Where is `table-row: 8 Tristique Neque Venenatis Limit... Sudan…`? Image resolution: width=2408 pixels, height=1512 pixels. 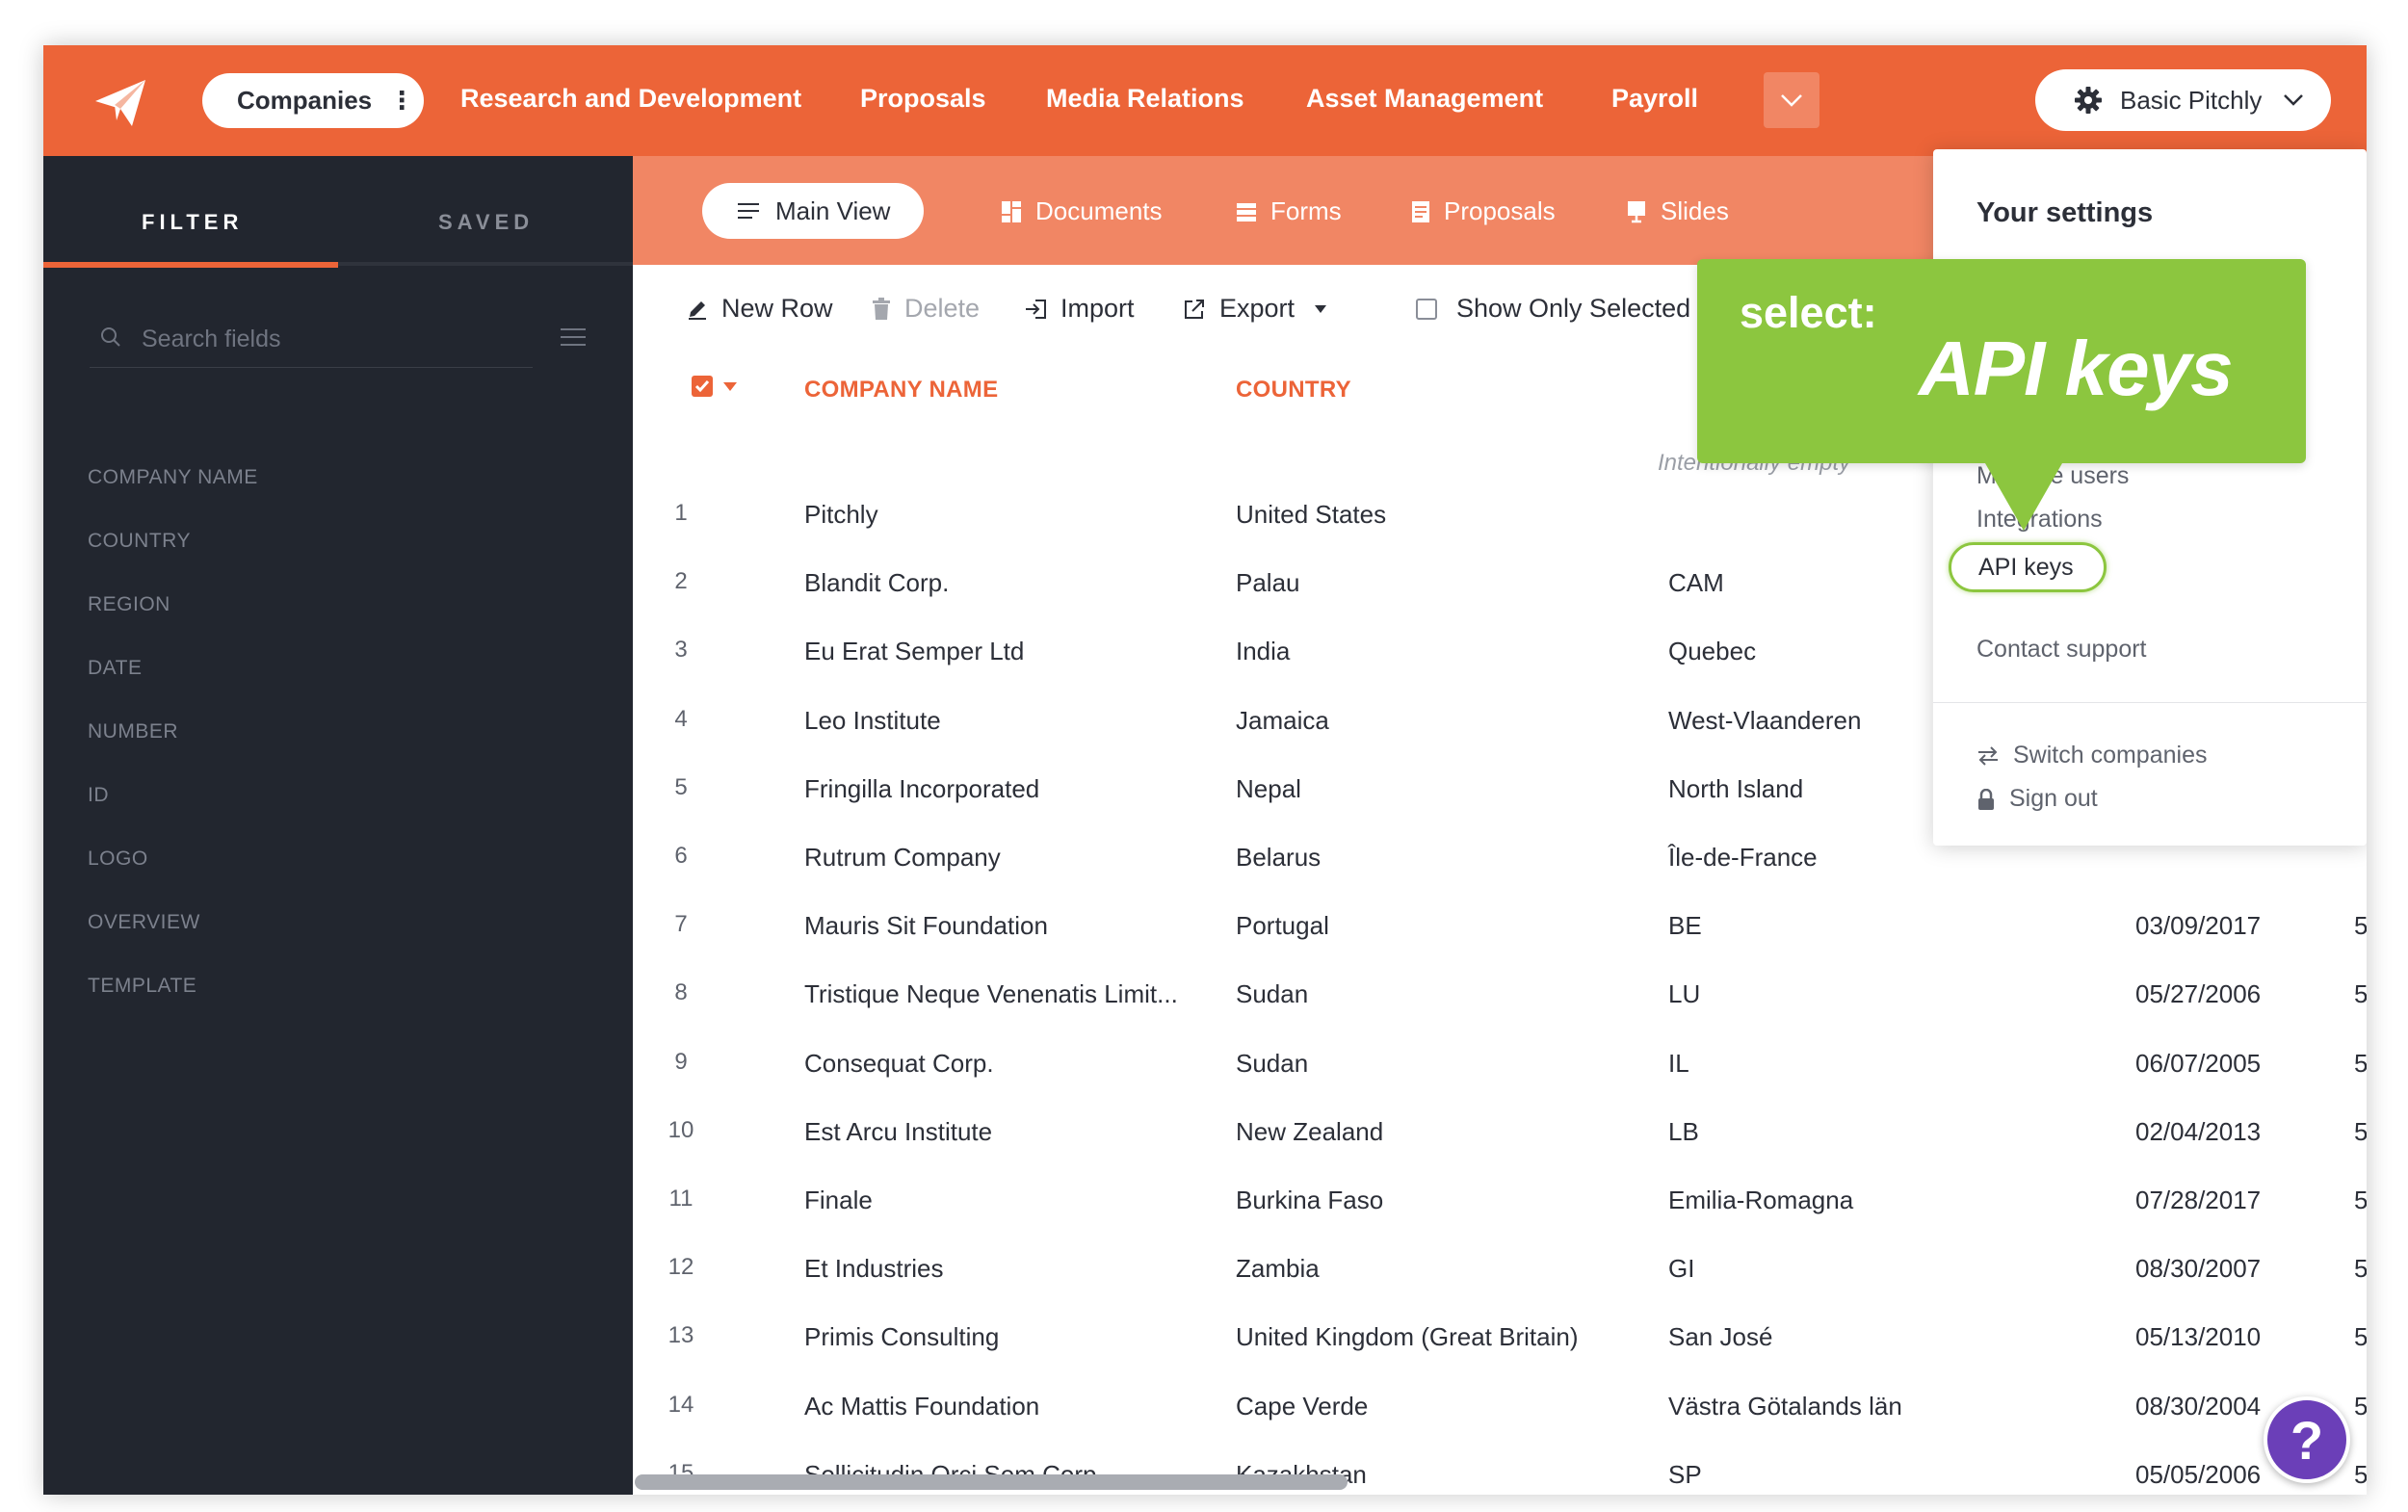
table-row: 8 Tristique Neque Venenatis Limit... Sudan… is located at coordinates (1500, 1014).